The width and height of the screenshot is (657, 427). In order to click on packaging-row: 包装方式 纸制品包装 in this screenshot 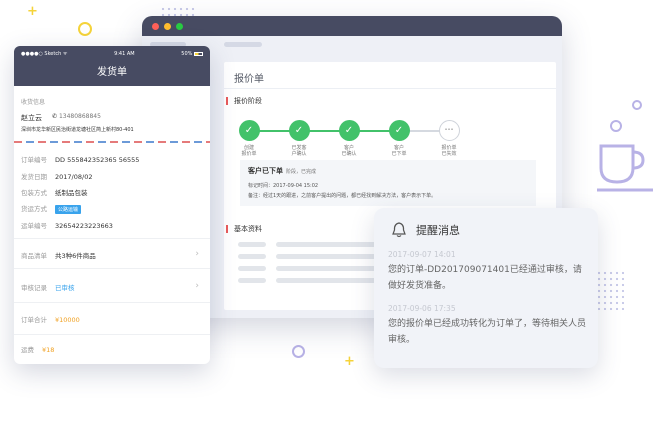, I will do `click(54, 192)`.